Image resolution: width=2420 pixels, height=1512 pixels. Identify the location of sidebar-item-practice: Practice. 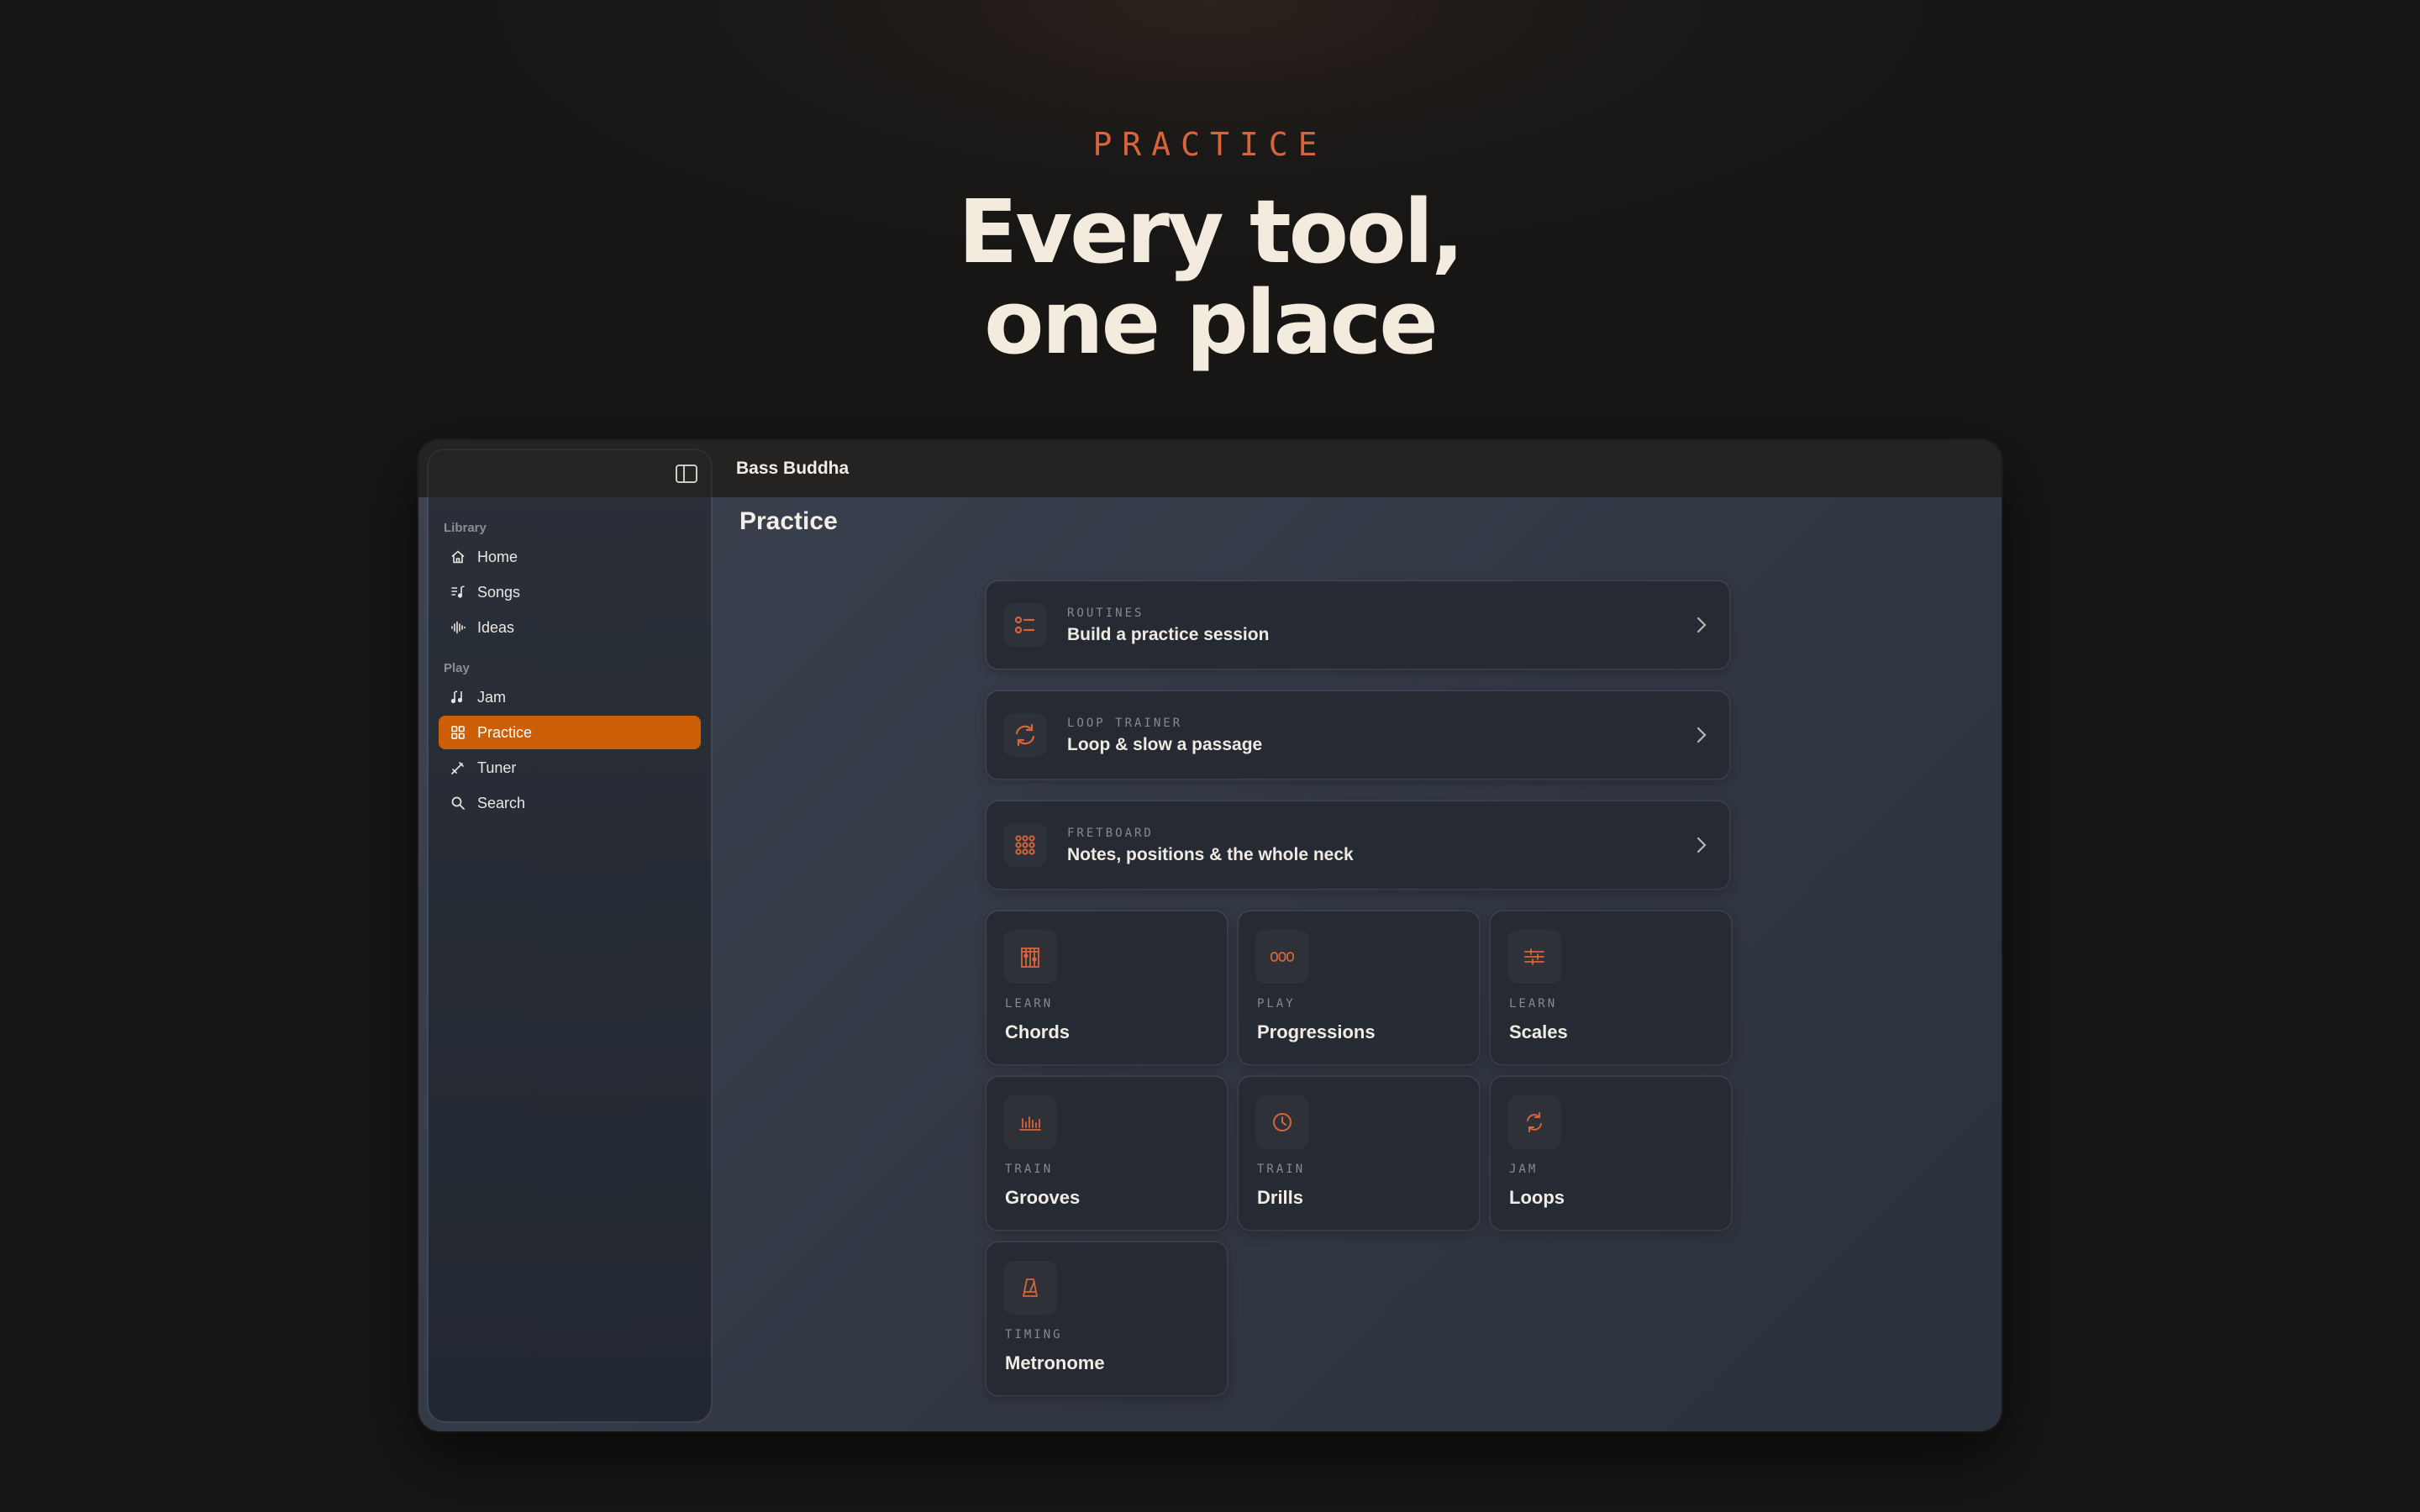
(570, 732).